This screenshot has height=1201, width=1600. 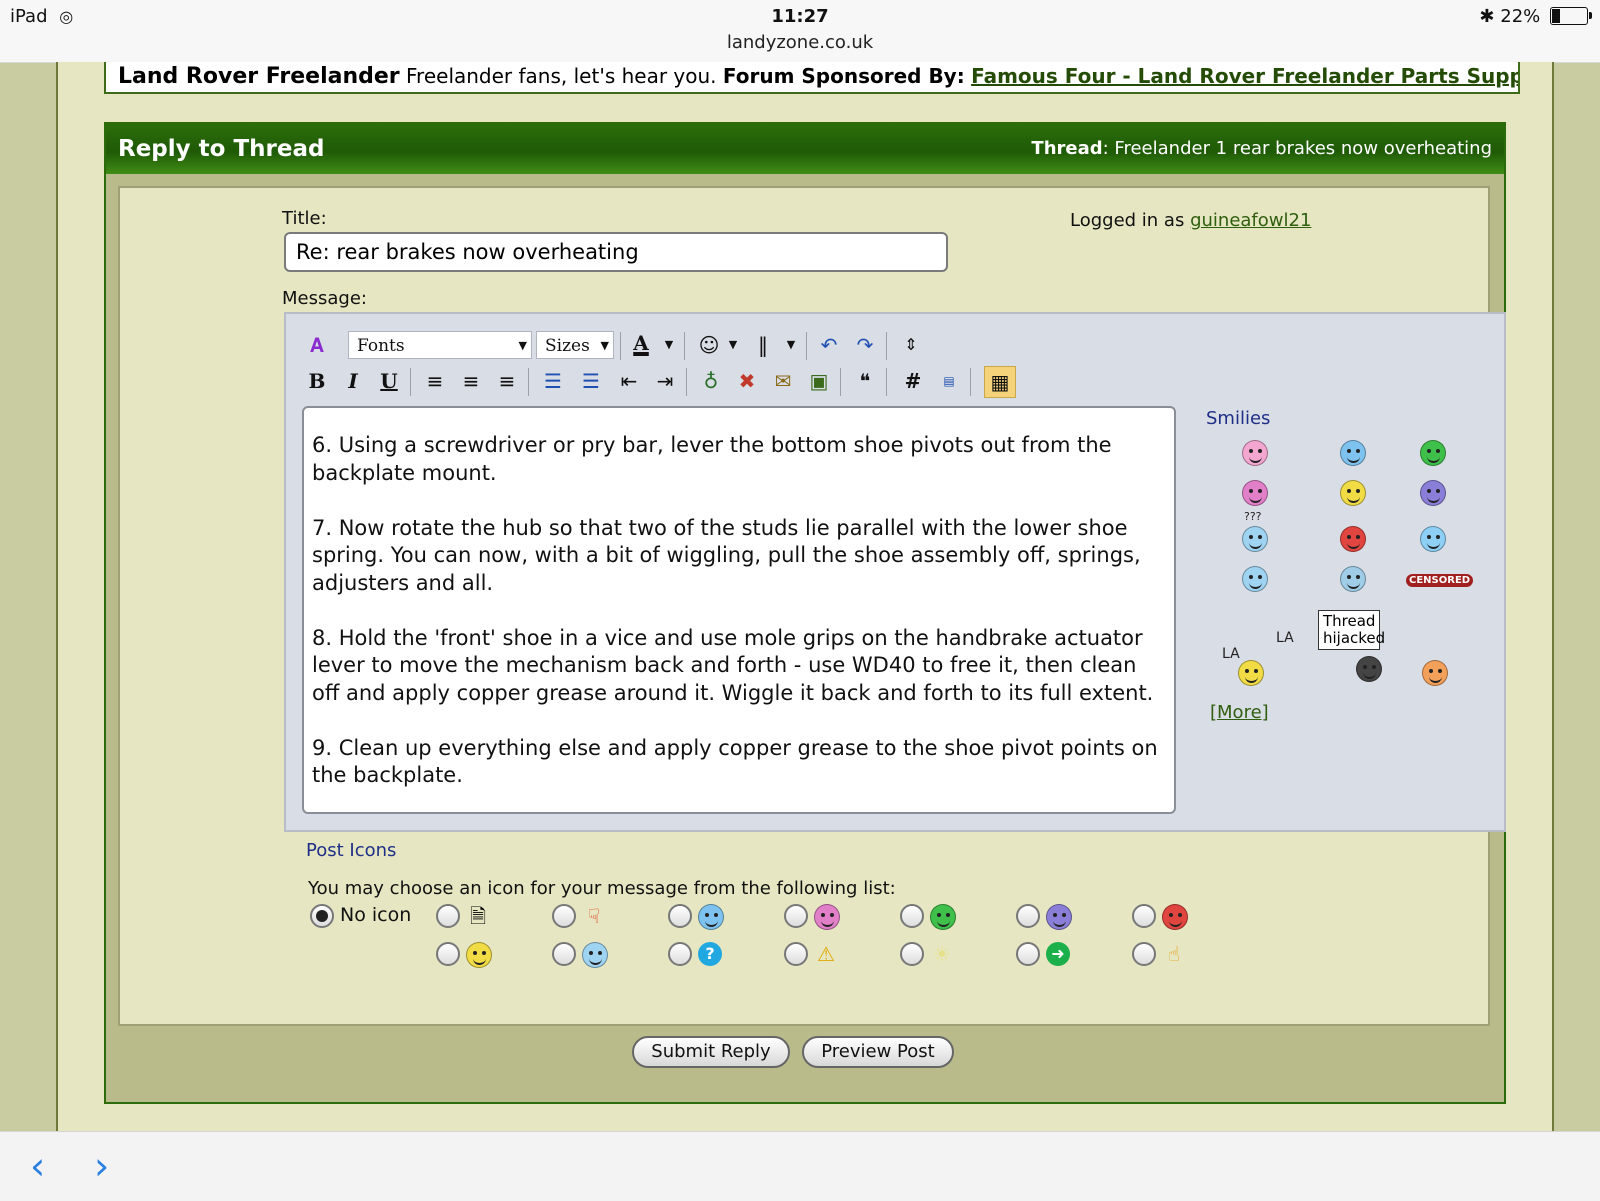 What do you see at coordinates (641, 343) in the screenshot?
I see `font-color-icon: A` at bounding box center [641, 343].